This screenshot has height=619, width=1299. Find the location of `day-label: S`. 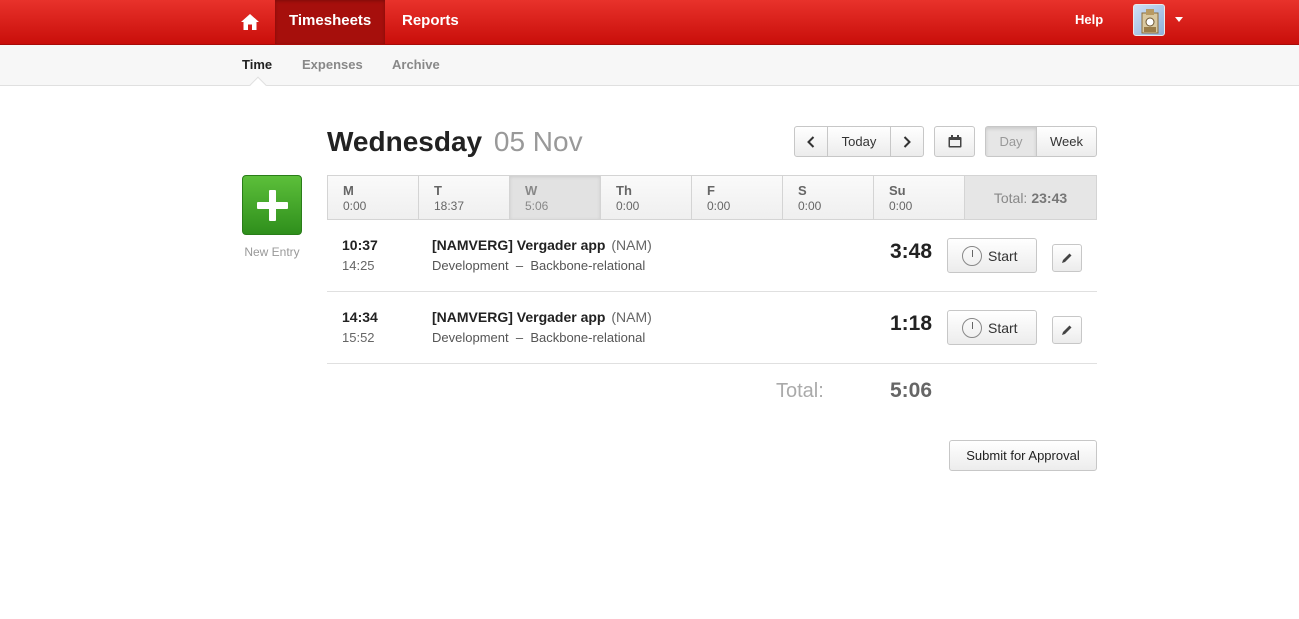

day-label: S is located at coordinates (802, 190).